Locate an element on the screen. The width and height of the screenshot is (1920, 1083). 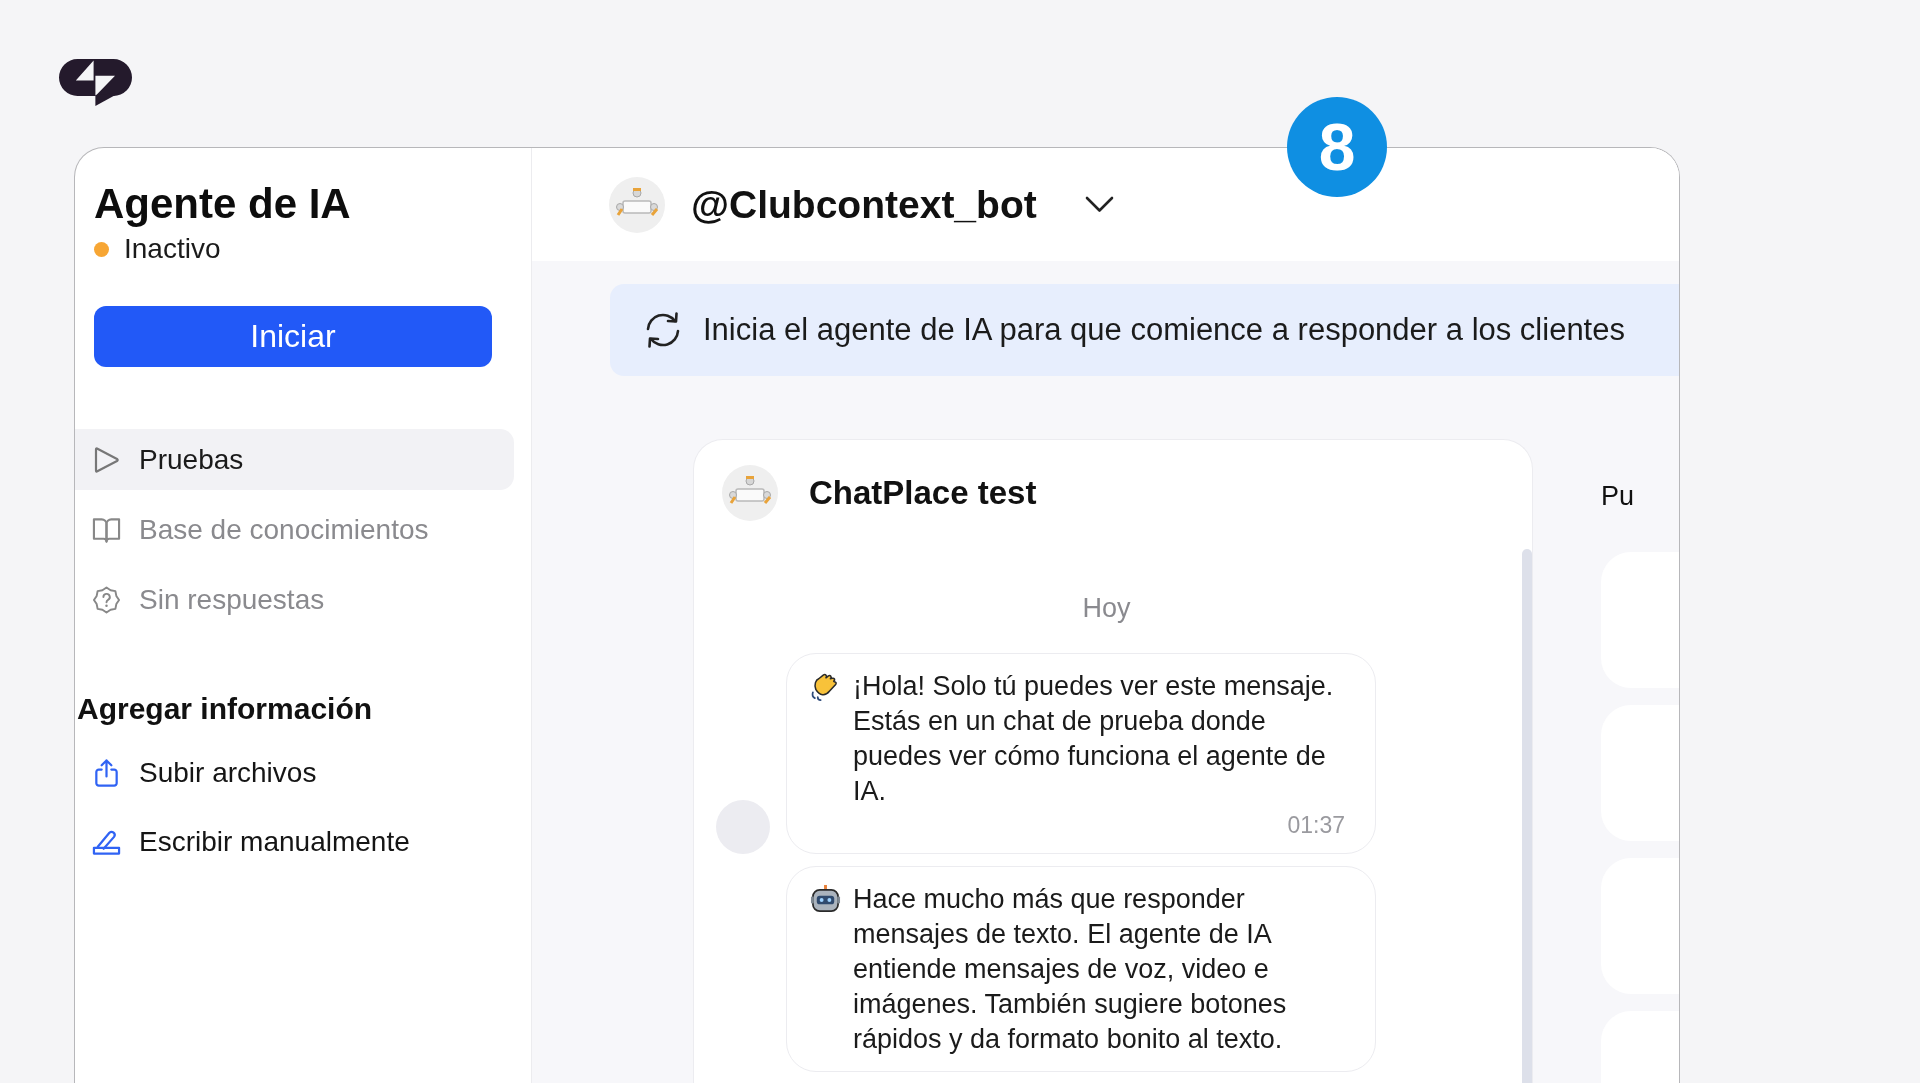
step-badge: 8 is located at coordinates (1337, 147).